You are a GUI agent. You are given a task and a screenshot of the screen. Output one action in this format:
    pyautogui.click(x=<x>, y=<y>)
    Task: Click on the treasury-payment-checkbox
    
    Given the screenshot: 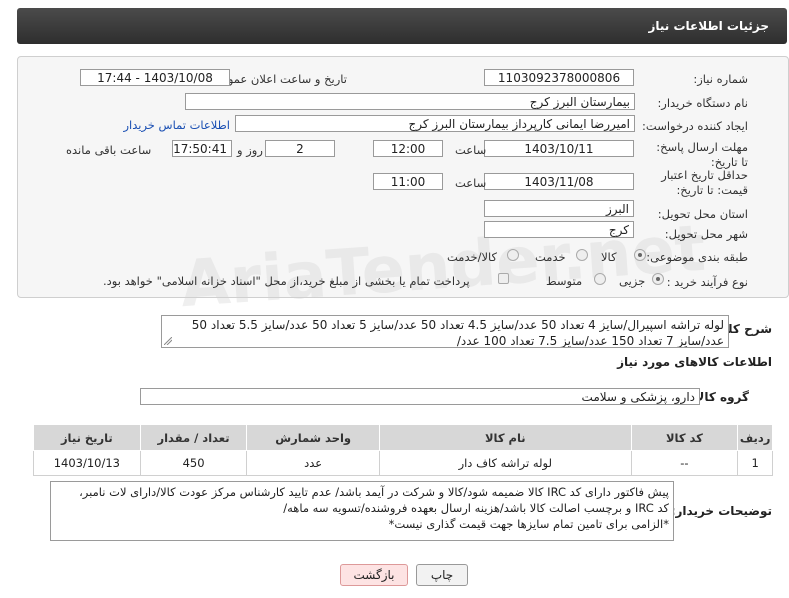 What is the action you would take?
    pyautogui.click(x=503, y=278)
    